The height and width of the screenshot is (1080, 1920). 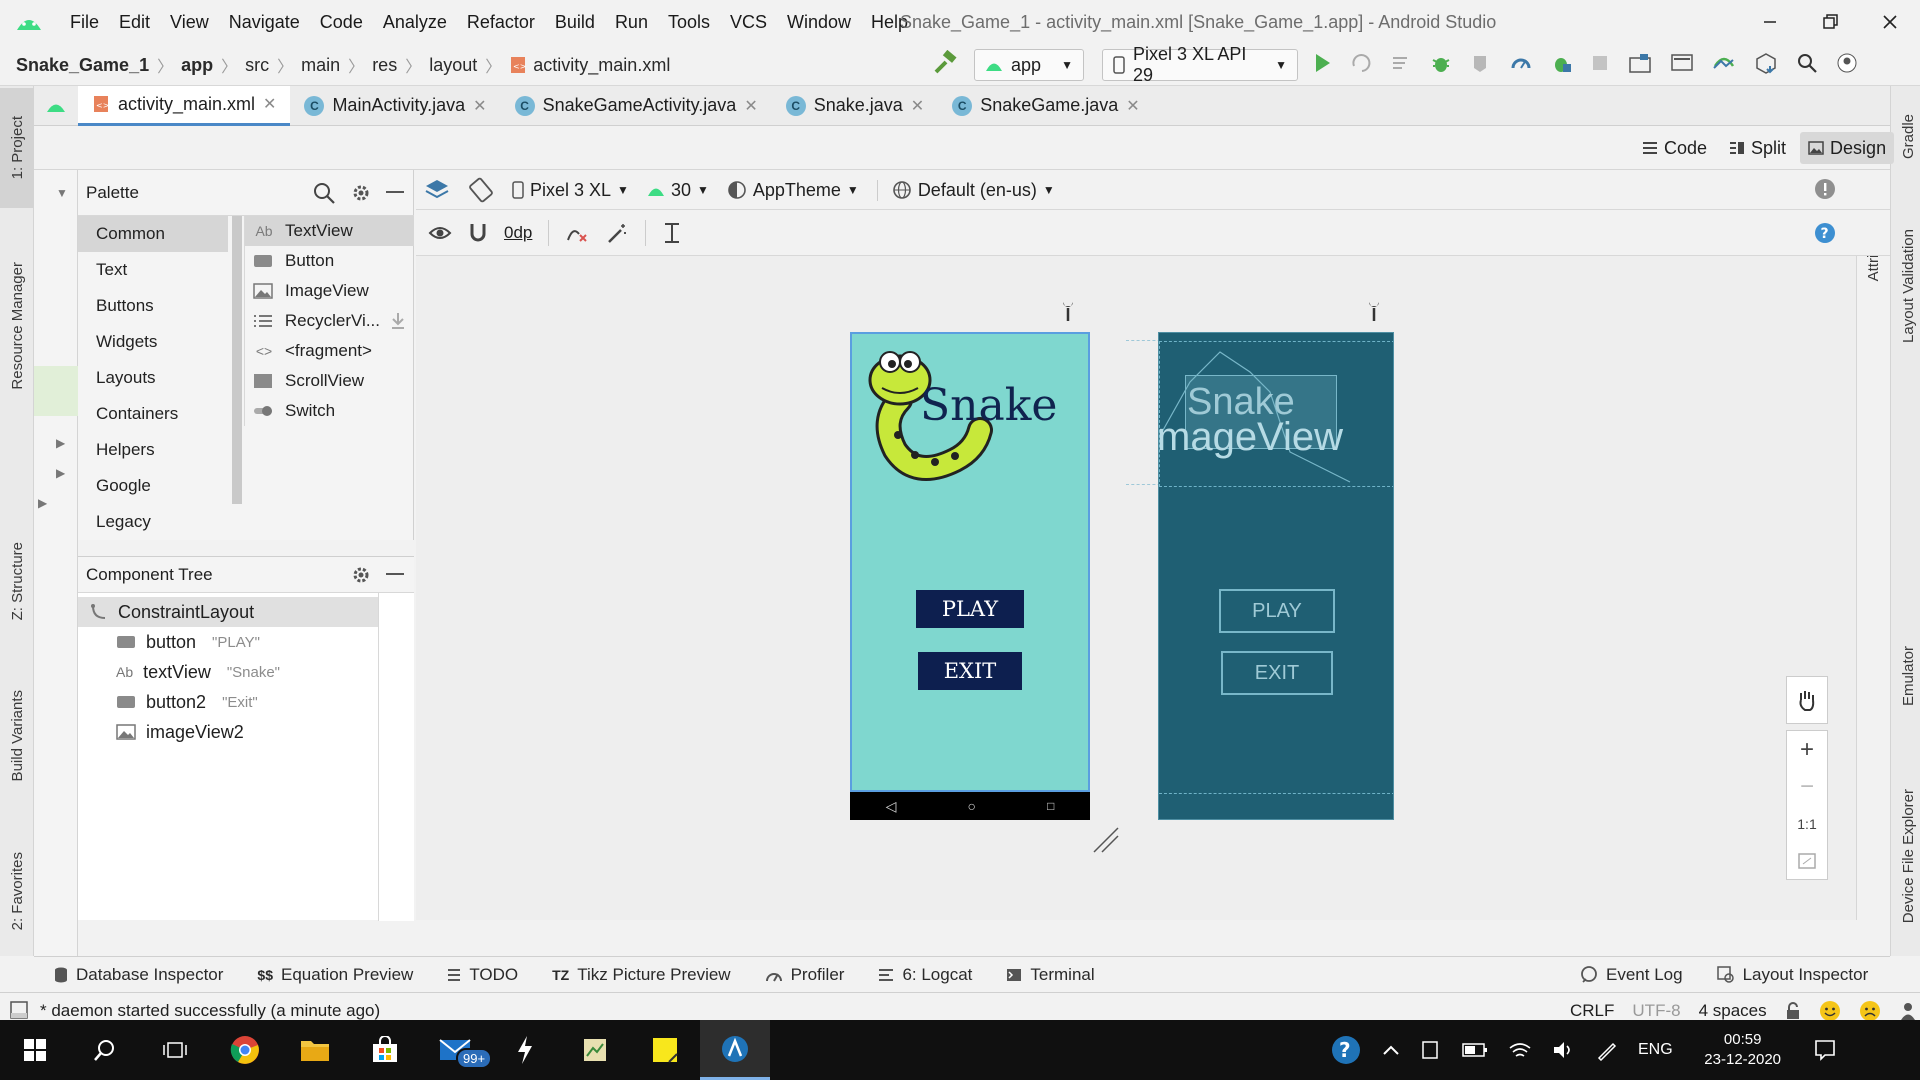 I want to click on download-icon, so click(x=398, y=321).